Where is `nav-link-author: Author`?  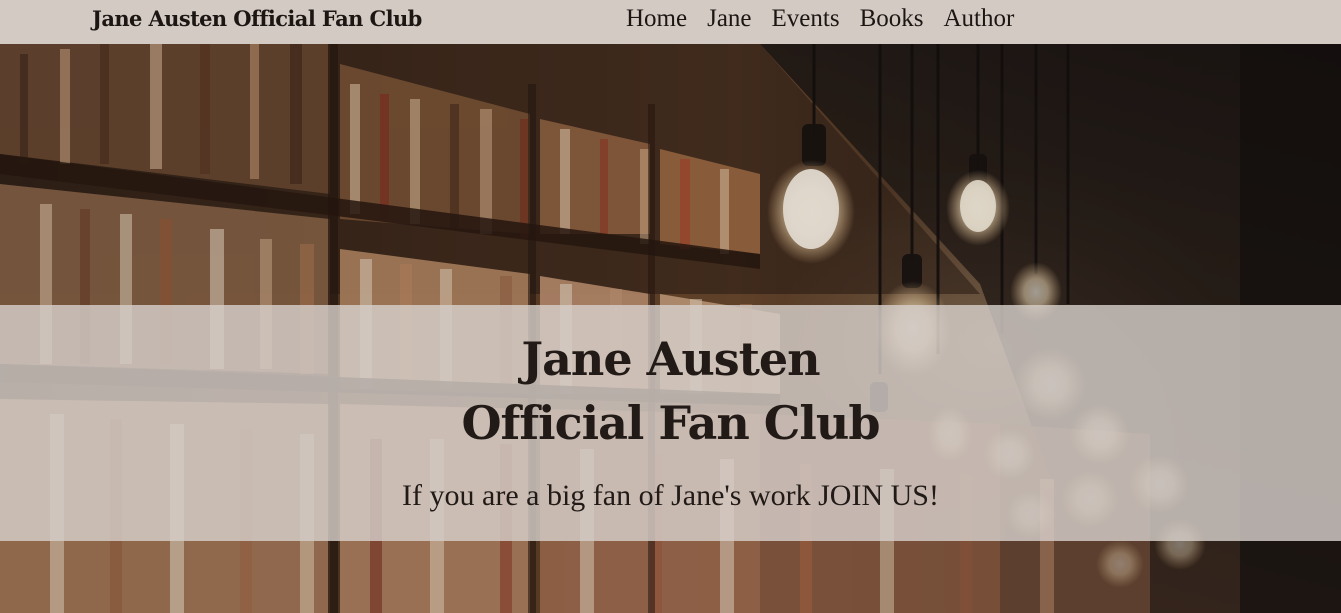 nav-link-author: Author is located at coordinates (978, 19).